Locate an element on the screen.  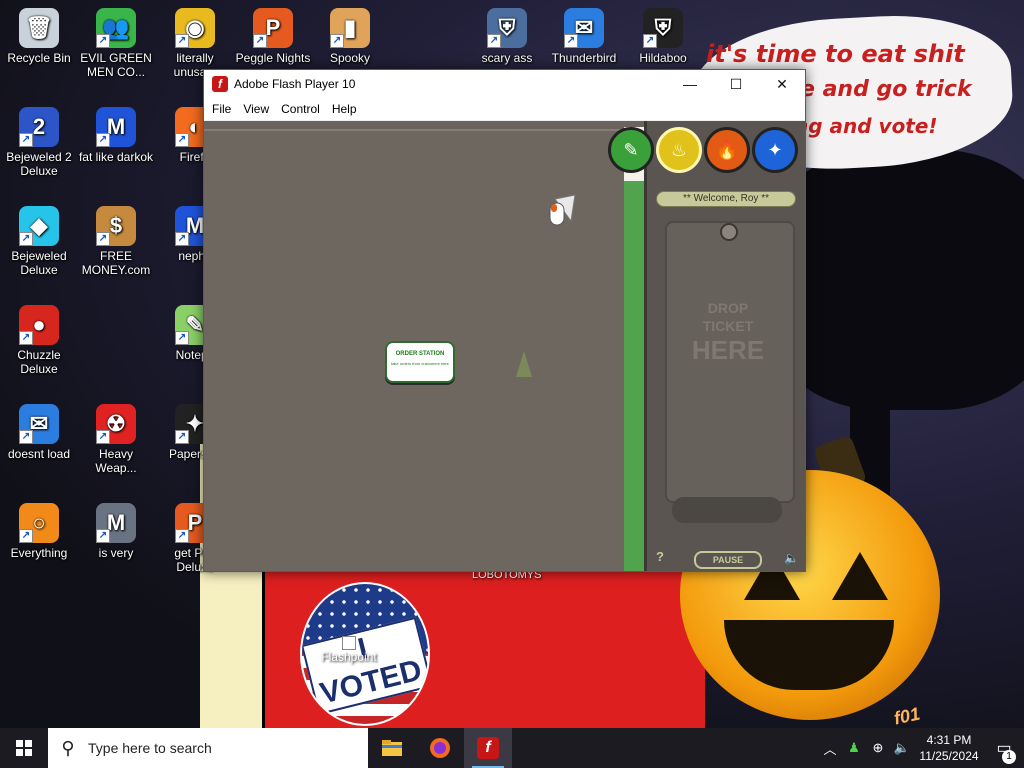
mpl-icon: M ↗ is located at coordinates (116, 127).